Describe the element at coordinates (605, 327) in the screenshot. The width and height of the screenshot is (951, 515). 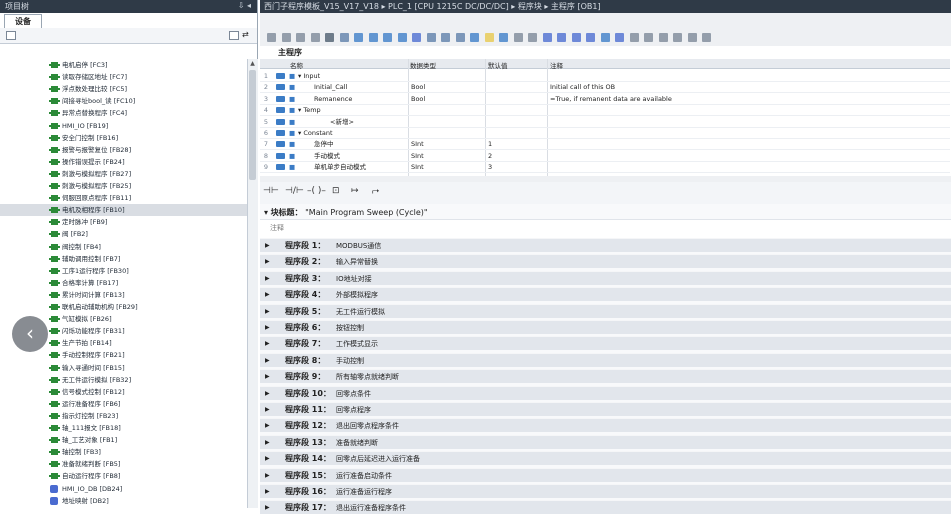
I see `network-segment: ▶ 程序段 6： 按钮控制` at that location.